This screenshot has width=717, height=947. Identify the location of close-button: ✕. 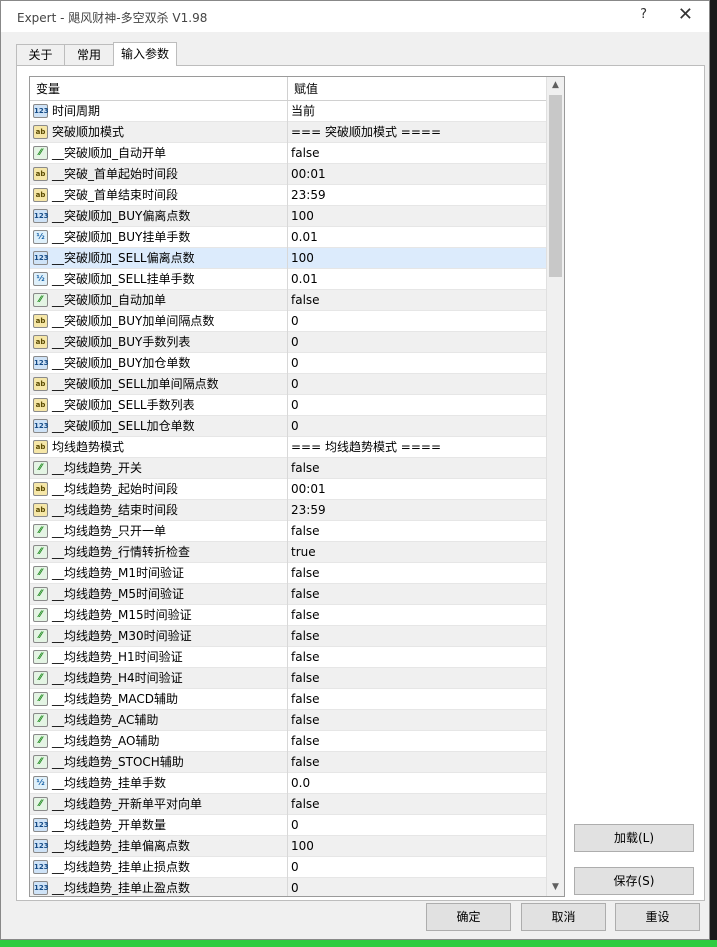
(685, 14).